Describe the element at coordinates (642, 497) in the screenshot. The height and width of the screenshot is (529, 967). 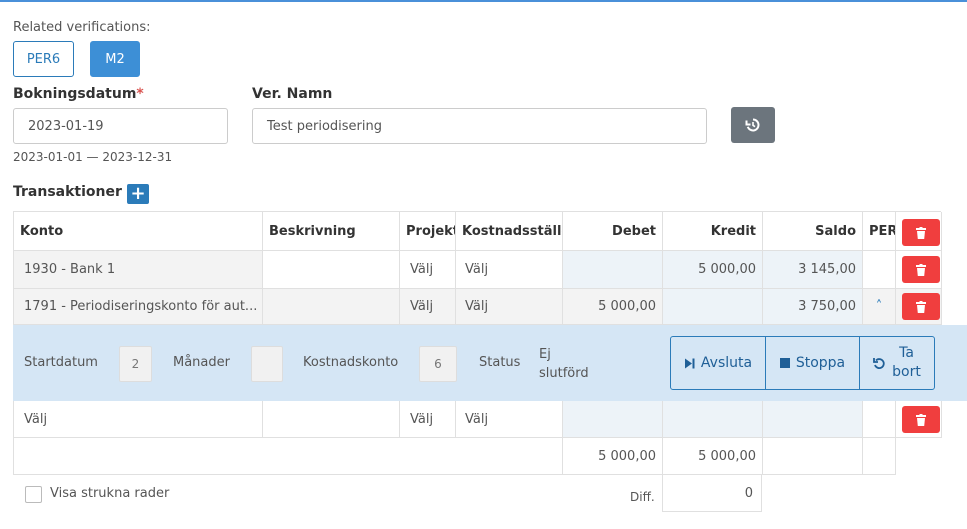
I see `diff-label: Diff.` at that location.